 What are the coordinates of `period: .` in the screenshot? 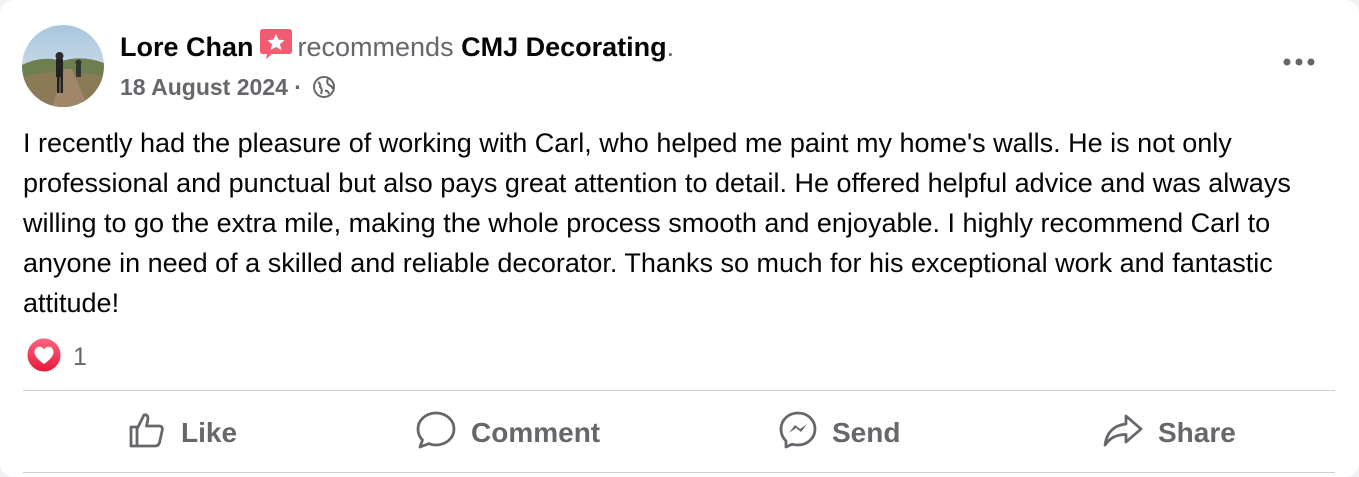 It's located at (670, 47).